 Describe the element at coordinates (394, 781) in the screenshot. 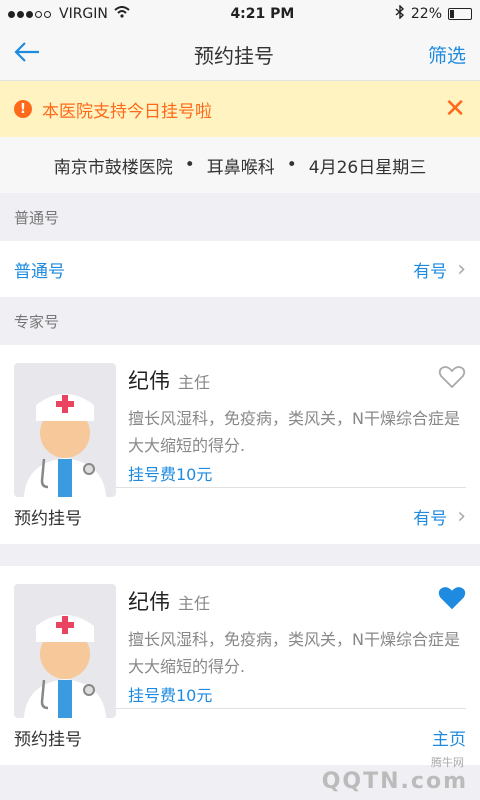

I see `watermark-logo: QQTN.com` at that location.